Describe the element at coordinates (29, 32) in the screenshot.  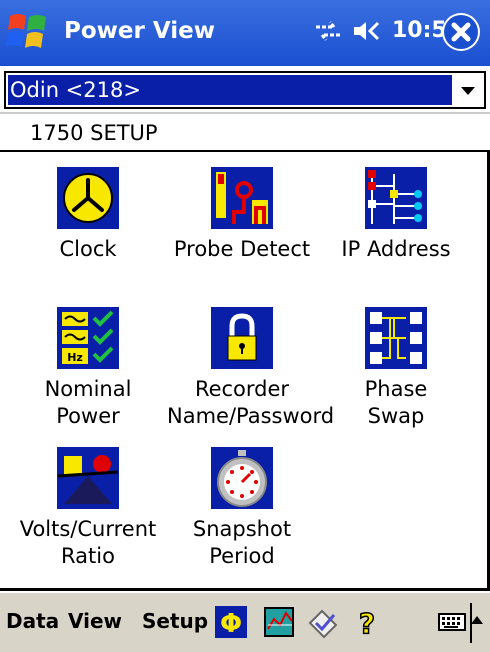
I see `windows-start-icon` at that location.